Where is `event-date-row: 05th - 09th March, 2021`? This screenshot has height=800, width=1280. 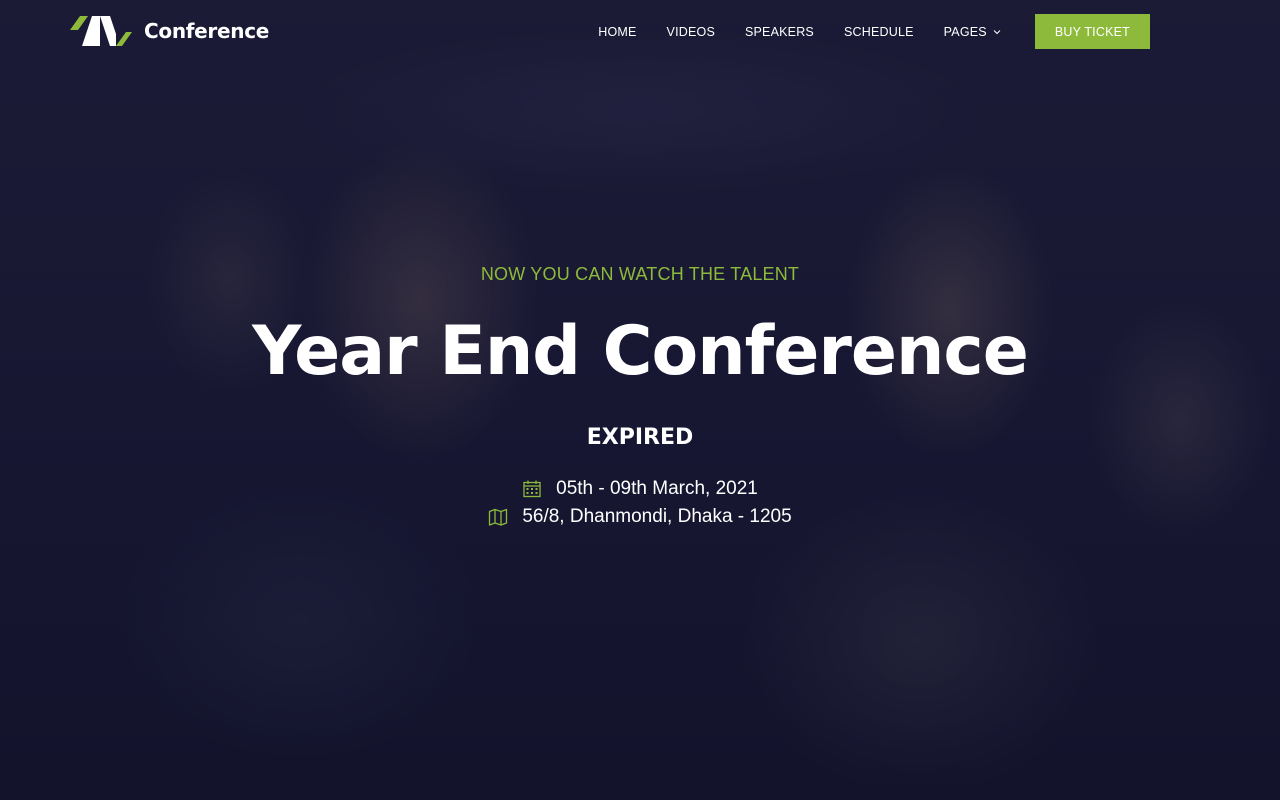
event-date-row: 05th - 09th March, 2021 is located at coordinates (640, 489).